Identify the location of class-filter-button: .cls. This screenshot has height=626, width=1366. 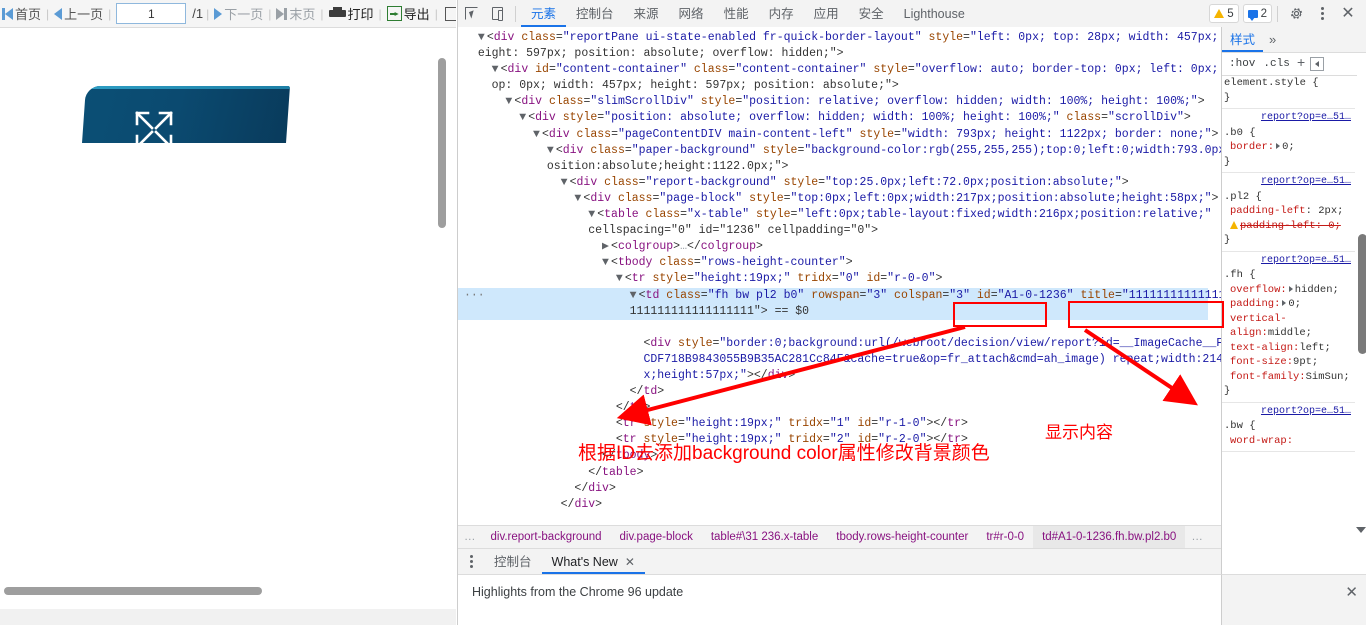
(1276, 64).